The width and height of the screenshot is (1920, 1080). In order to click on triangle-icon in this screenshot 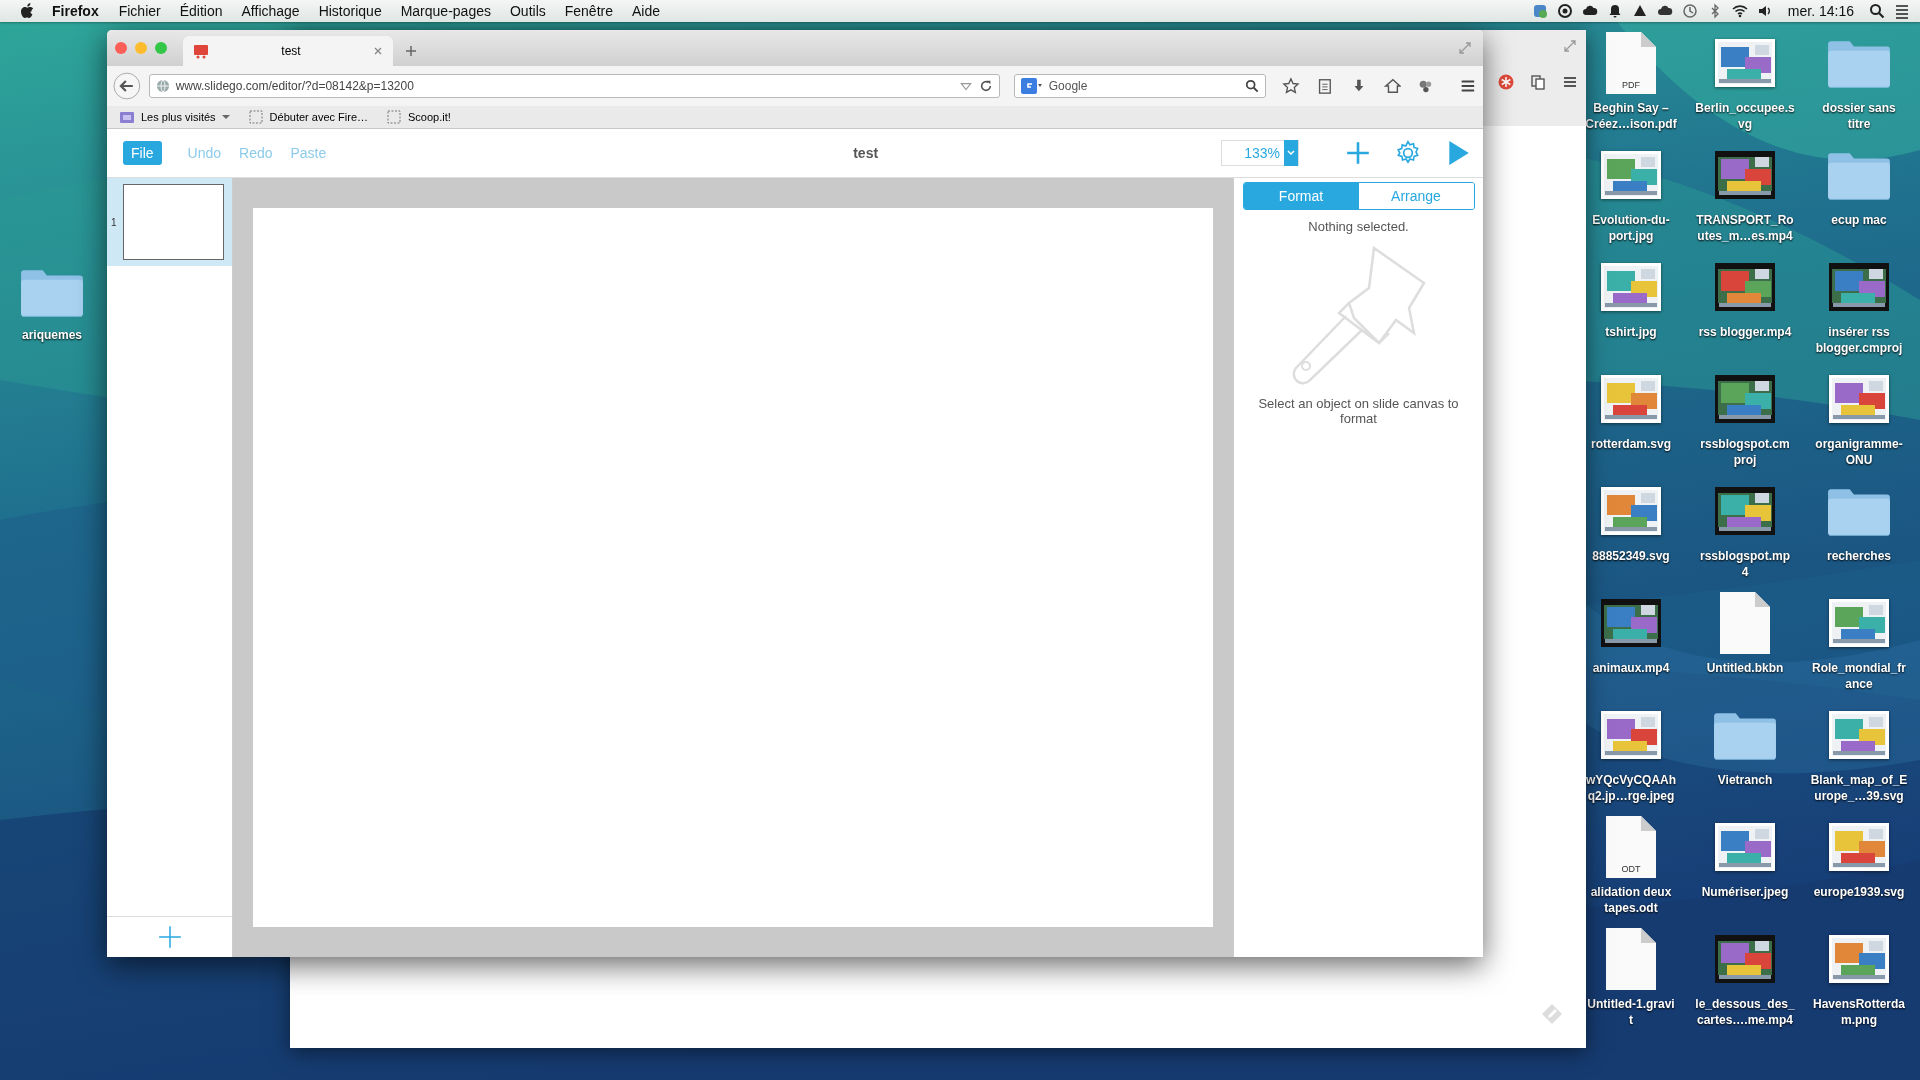, I will do `click(1639, 11)`.